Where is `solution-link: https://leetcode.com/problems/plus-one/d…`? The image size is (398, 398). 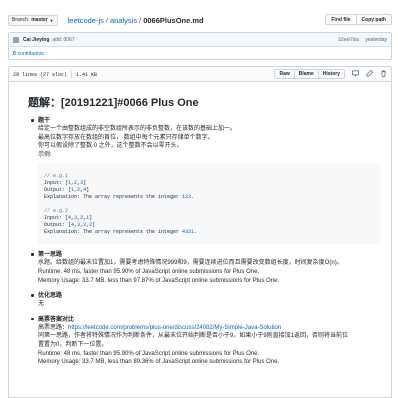
solution-link: https://leetcode.com/problems/plus-one/d… is located at coordinates (174, 328).